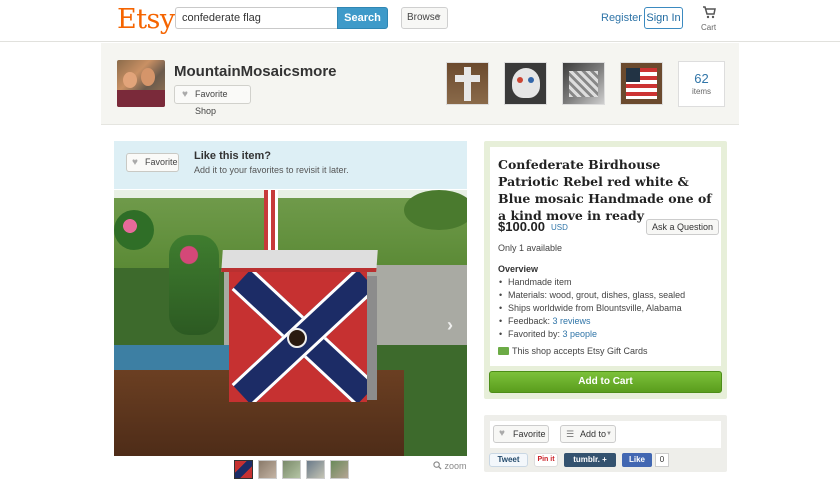 This screenshot has width=840, height=485. I want to click on tumblr-button: tumblr. +, so click(590, 460).